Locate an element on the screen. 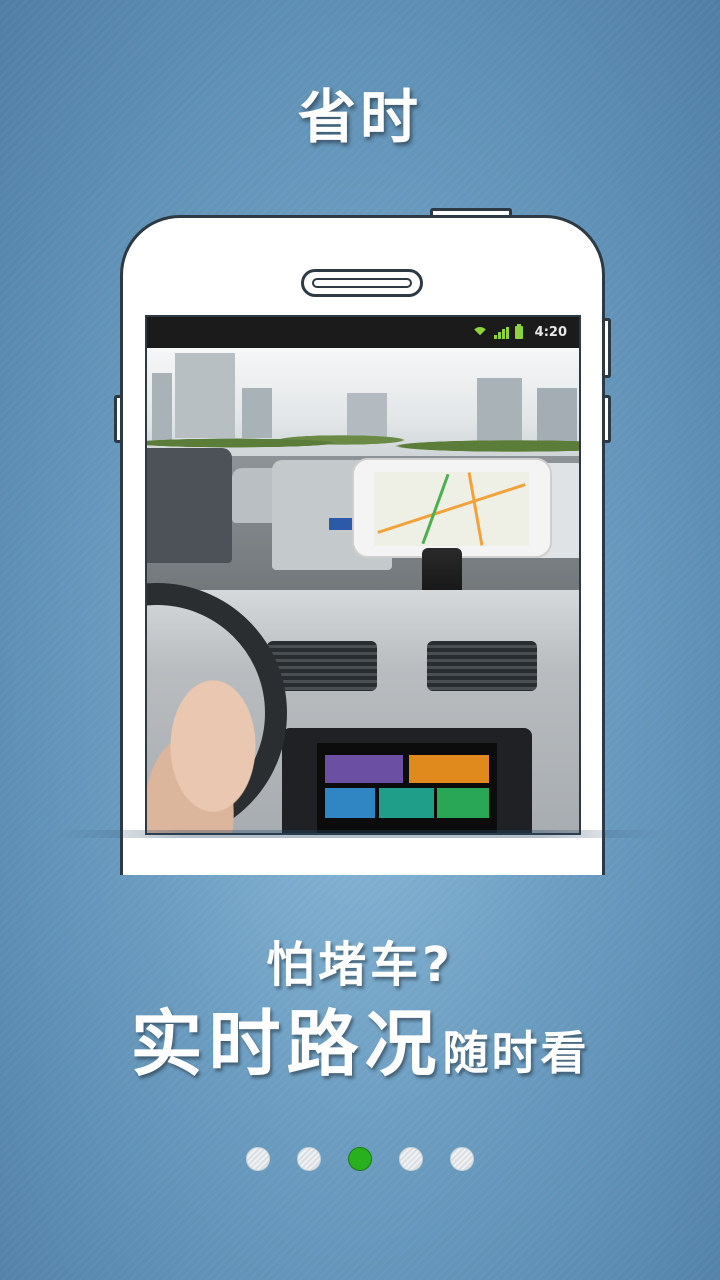 This screenshot has width=720, height=1280. tagline-statement: 实时路况随时看 is located at coordinates (360, 1037).